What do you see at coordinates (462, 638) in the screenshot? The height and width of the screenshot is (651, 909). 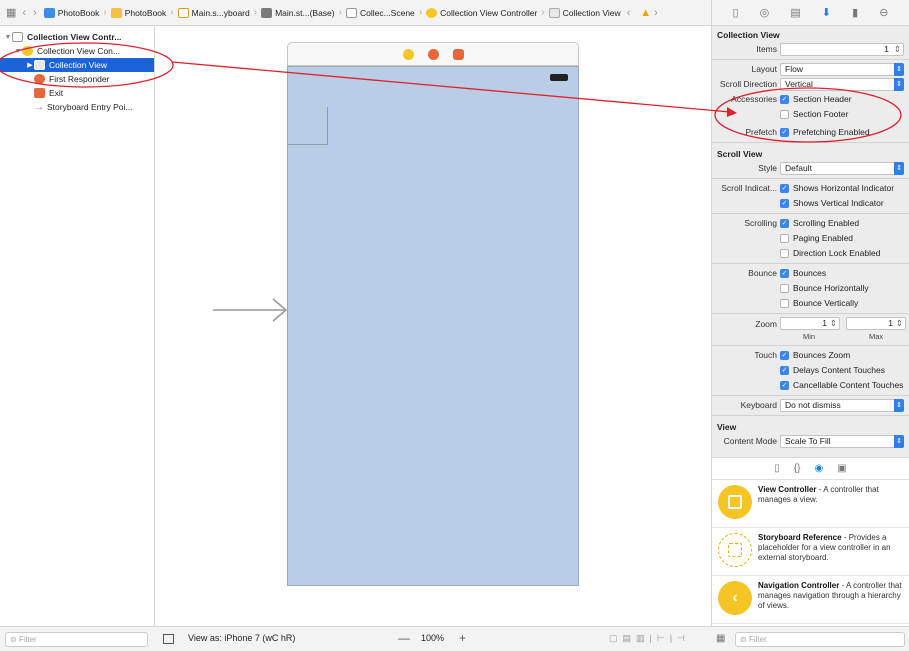 I see `zoom-in-button: +` at bounding box center [462, 638].